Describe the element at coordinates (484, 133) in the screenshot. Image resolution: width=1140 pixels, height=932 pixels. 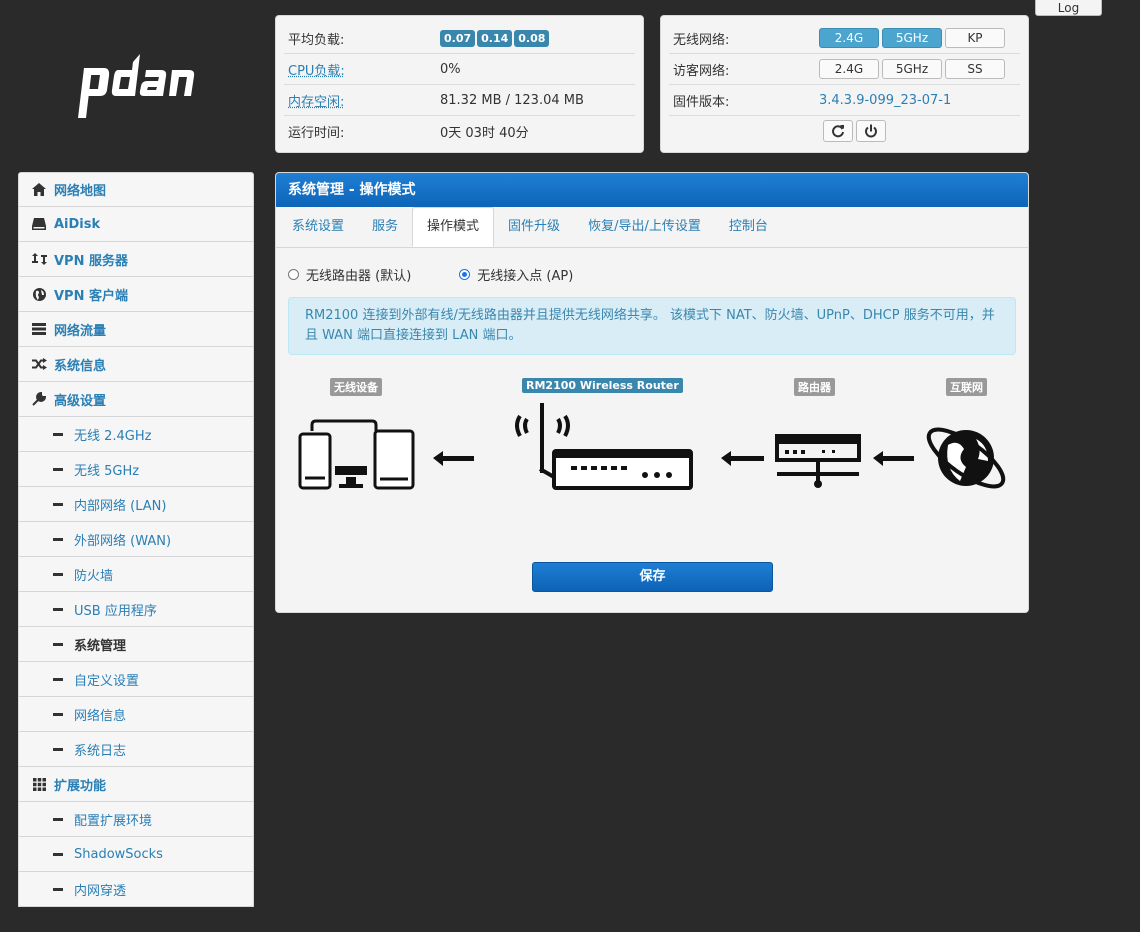
I see `uptime-value: 0天 03时 40分` at that location.